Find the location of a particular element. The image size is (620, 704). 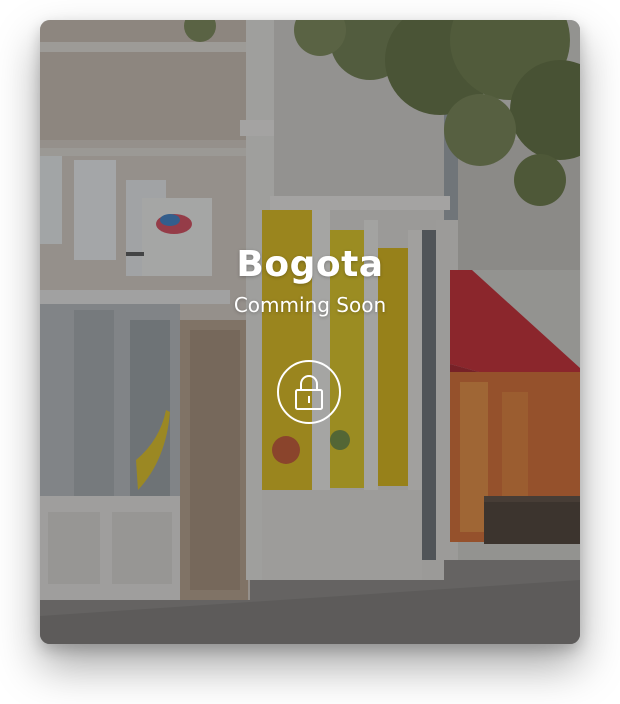

lock-button is located at coordinates (309, 392).